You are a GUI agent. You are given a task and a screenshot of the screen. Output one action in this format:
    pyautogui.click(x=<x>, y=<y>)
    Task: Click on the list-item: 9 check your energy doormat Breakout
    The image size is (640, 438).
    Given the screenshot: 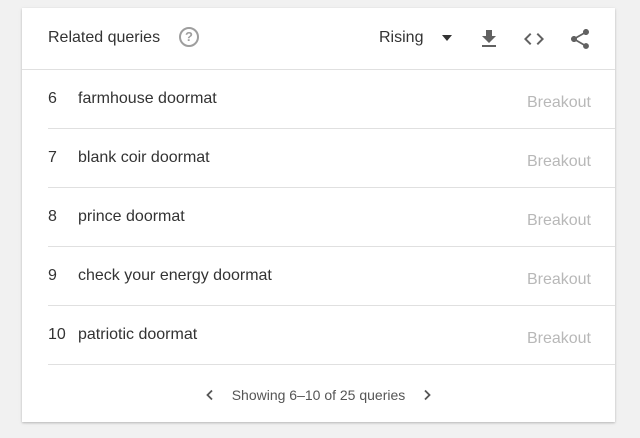 What is the action you would take?
    pyautogui.click(x=331, y=276)
    